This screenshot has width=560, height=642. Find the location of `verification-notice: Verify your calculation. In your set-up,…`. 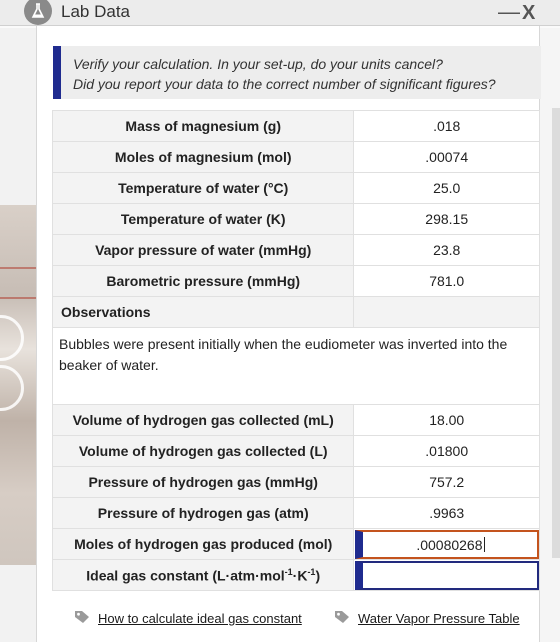

verification-notice: Verify your calculation. In your set-up,… is located at coordinates (297, 72).